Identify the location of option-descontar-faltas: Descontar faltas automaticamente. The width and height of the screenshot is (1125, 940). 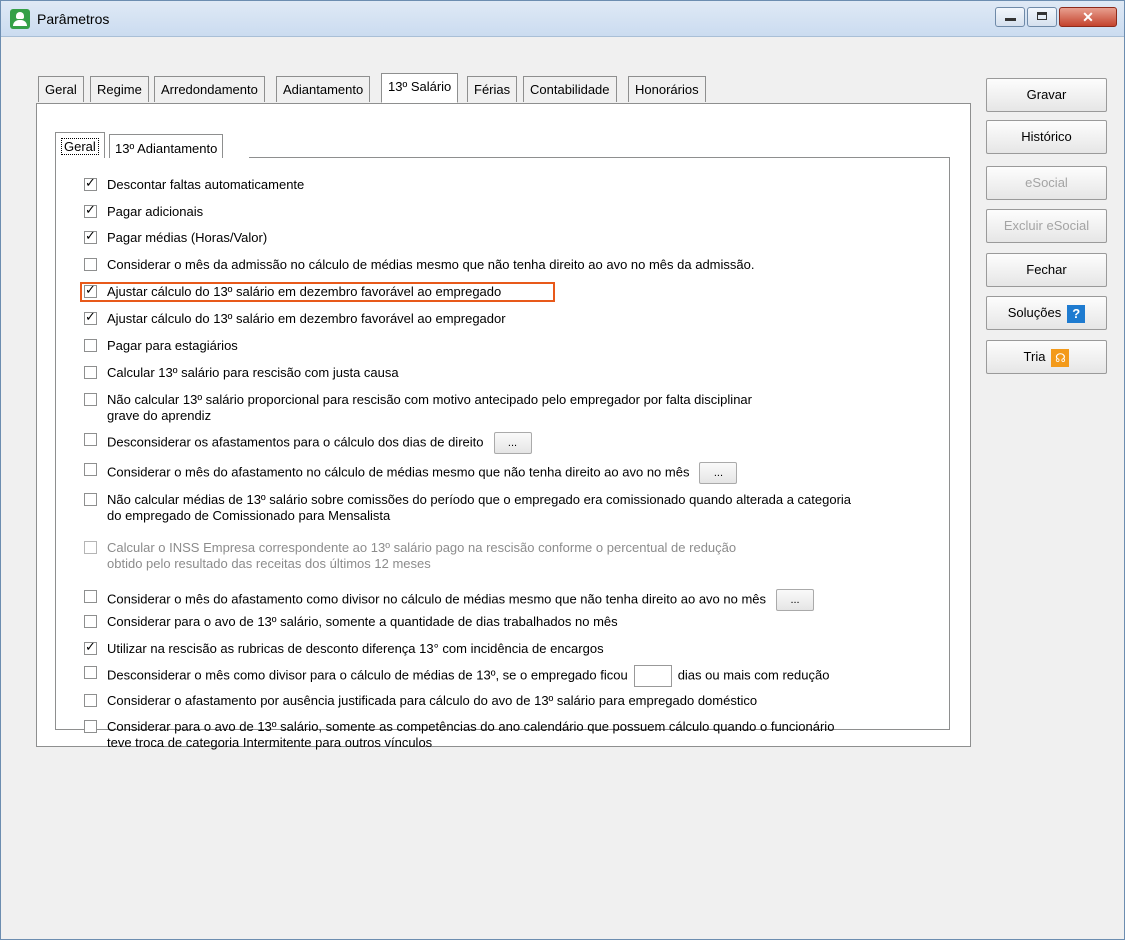
(194, 184).